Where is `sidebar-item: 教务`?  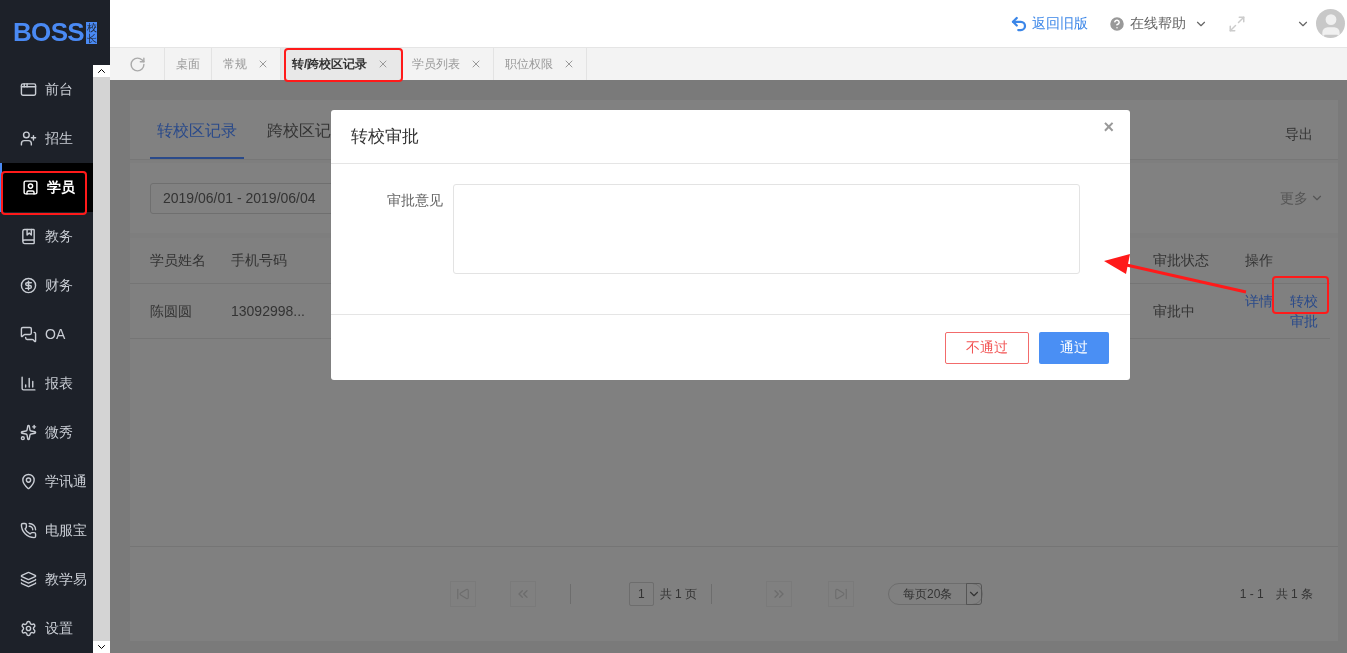
sidebar-item: 教务 is located at coordinates (46, 236).